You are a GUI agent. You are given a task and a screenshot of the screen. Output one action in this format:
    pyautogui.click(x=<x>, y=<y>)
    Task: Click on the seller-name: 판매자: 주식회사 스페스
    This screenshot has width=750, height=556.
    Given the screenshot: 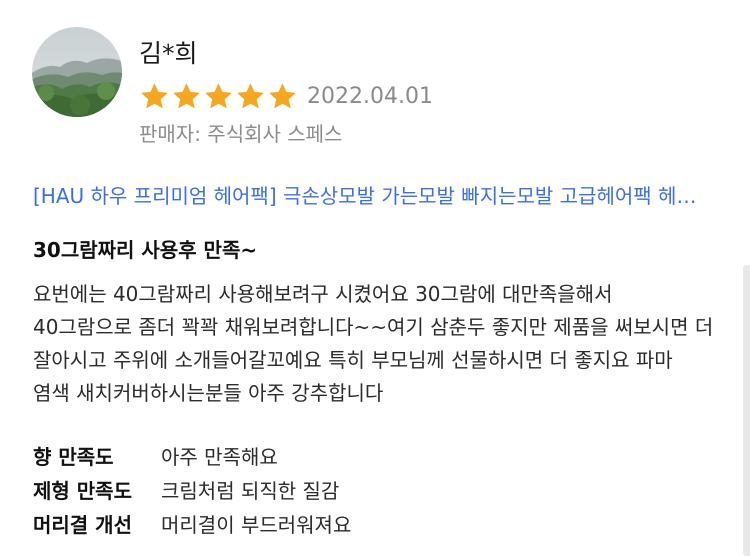 What is the action you would take?
    pyautogui.click(x=241, y=134)
    